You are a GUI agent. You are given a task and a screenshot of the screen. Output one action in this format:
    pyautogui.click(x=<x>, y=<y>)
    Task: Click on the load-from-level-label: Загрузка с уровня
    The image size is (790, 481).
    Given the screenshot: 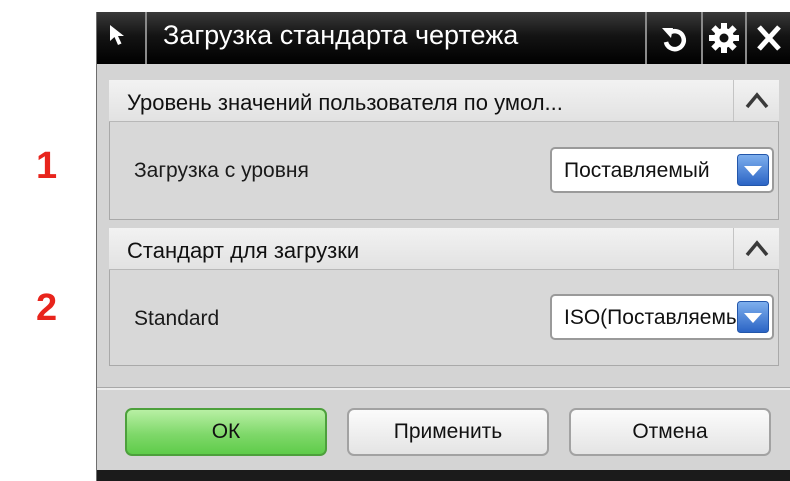 What is the action you would take?
    pyautogui.click(x=221, y=170)
    